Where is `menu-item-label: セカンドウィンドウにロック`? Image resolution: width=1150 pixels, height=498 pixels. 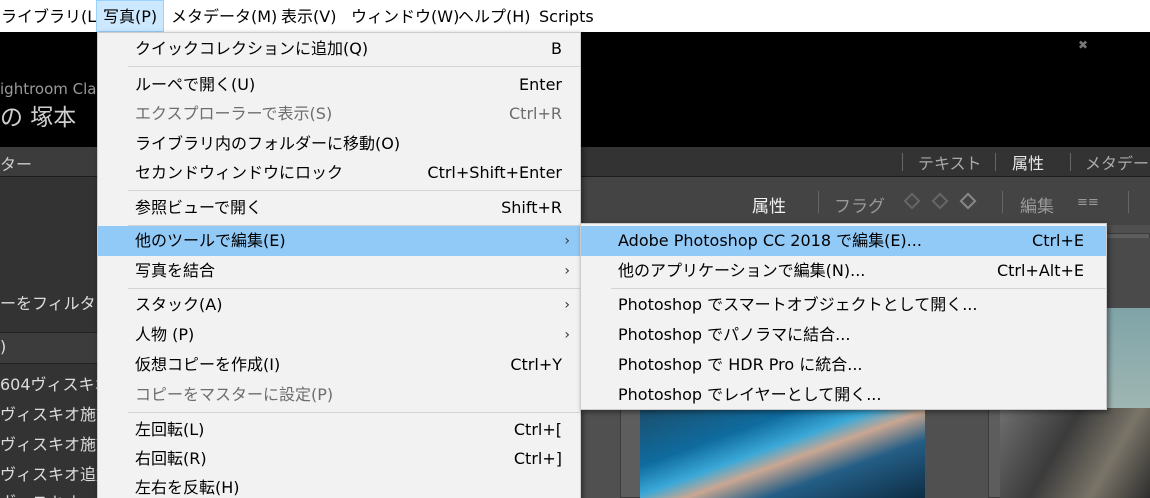 menu-item-label: セカンドウィンドウにロック is located at coordinates (239, 172).